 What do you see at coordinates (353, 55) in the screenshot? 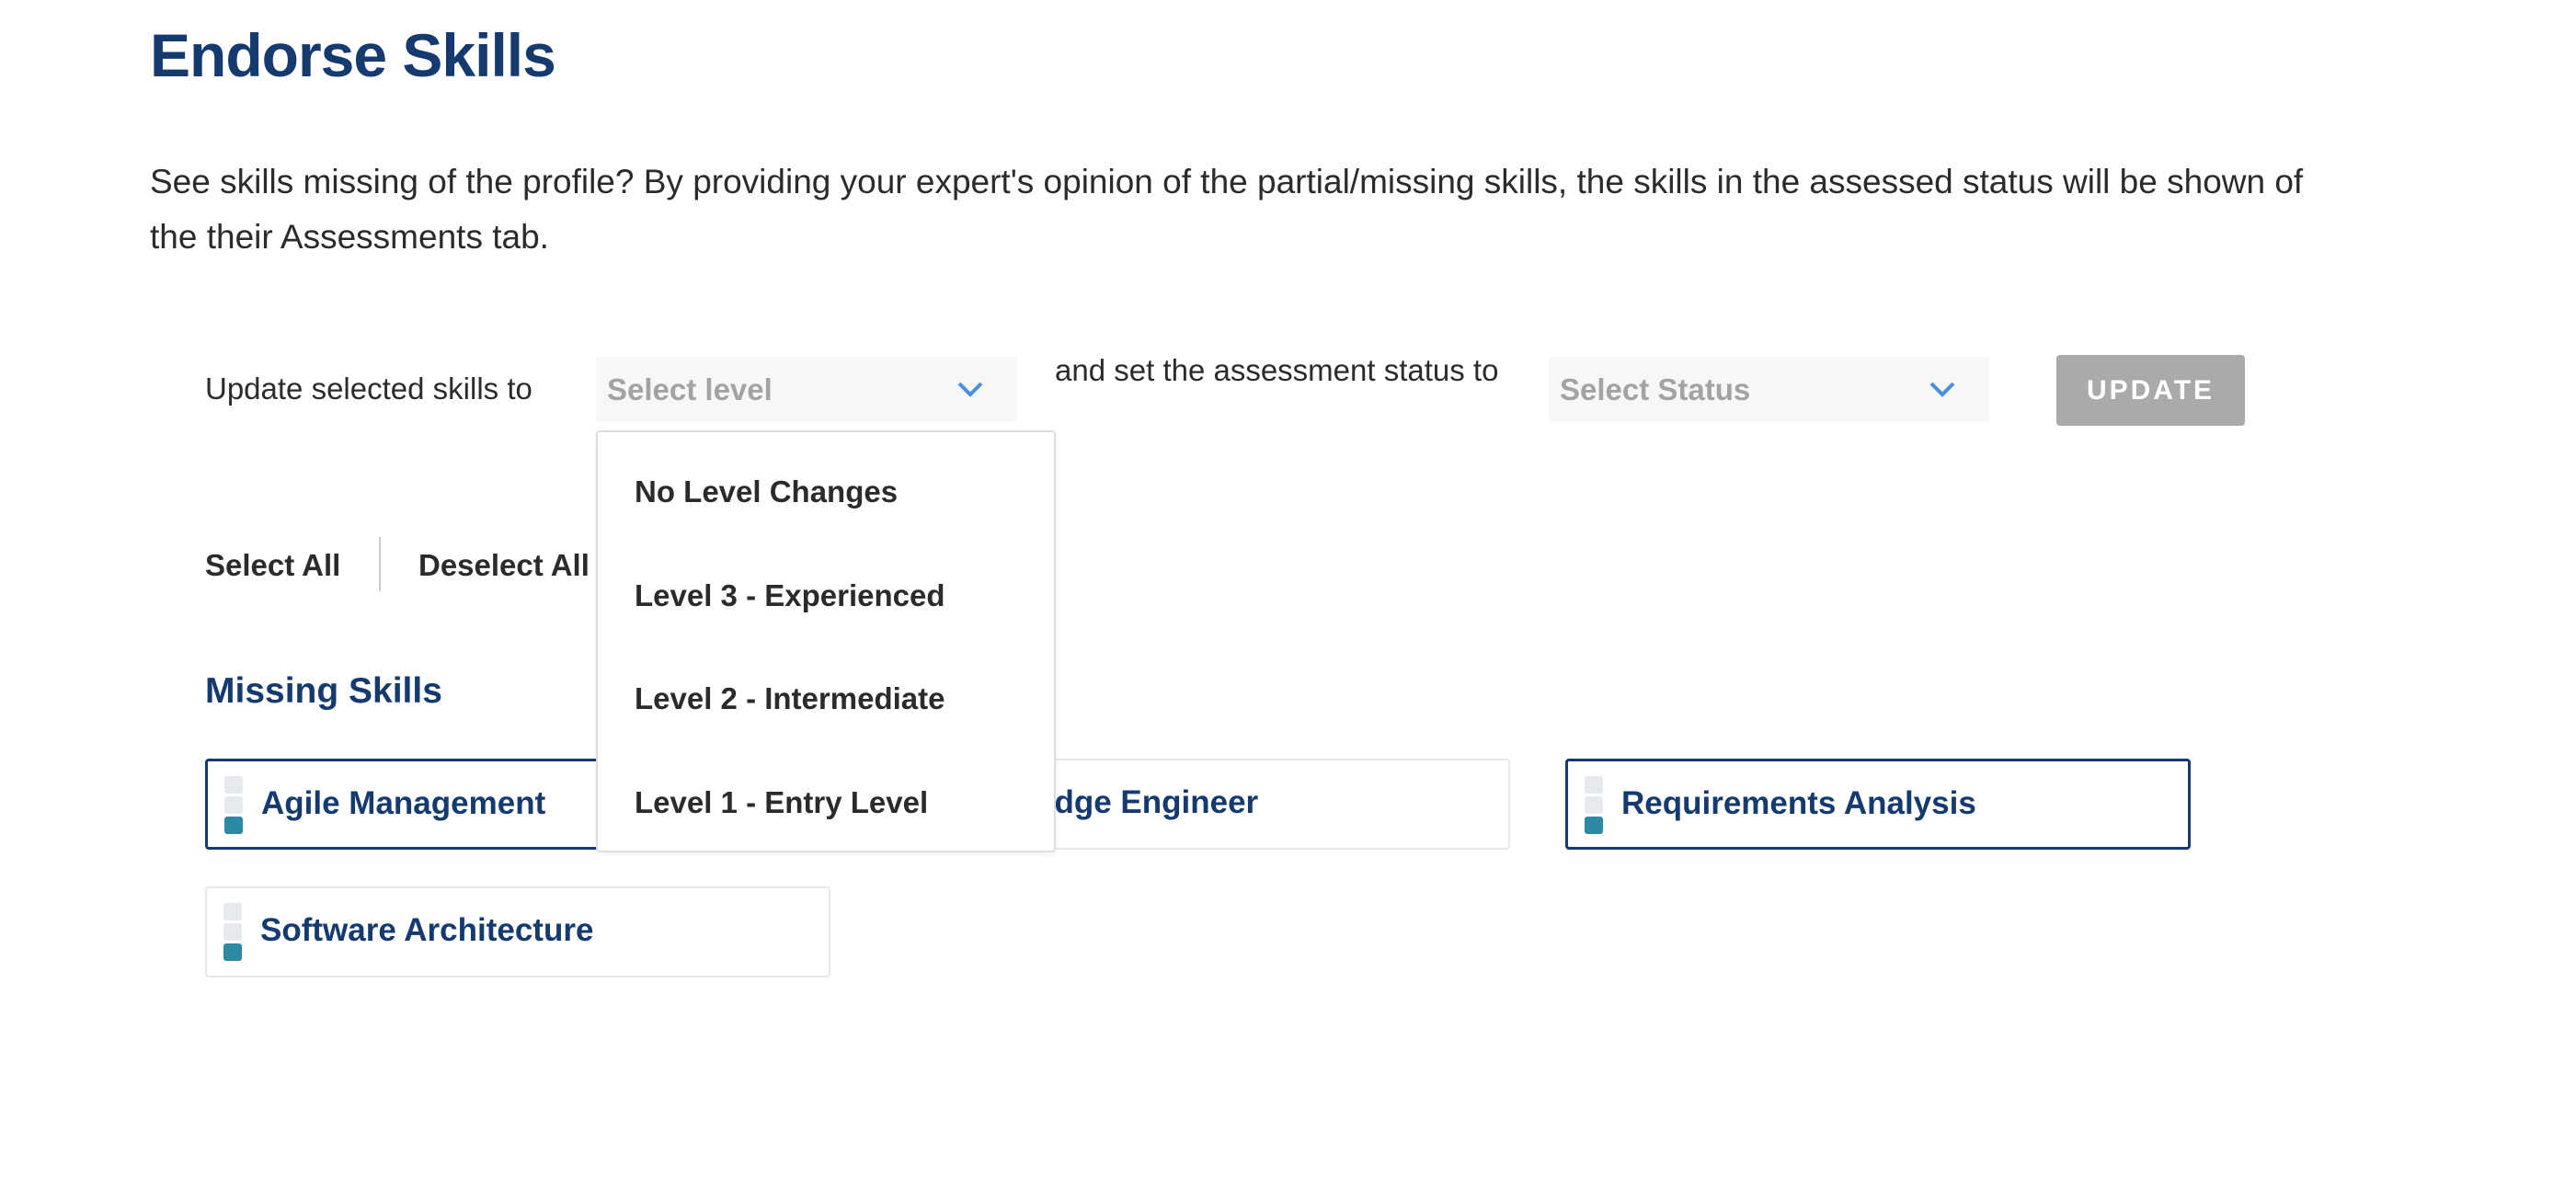
I see `page-title: Endorse Skills` at bounding box center [353, 55].